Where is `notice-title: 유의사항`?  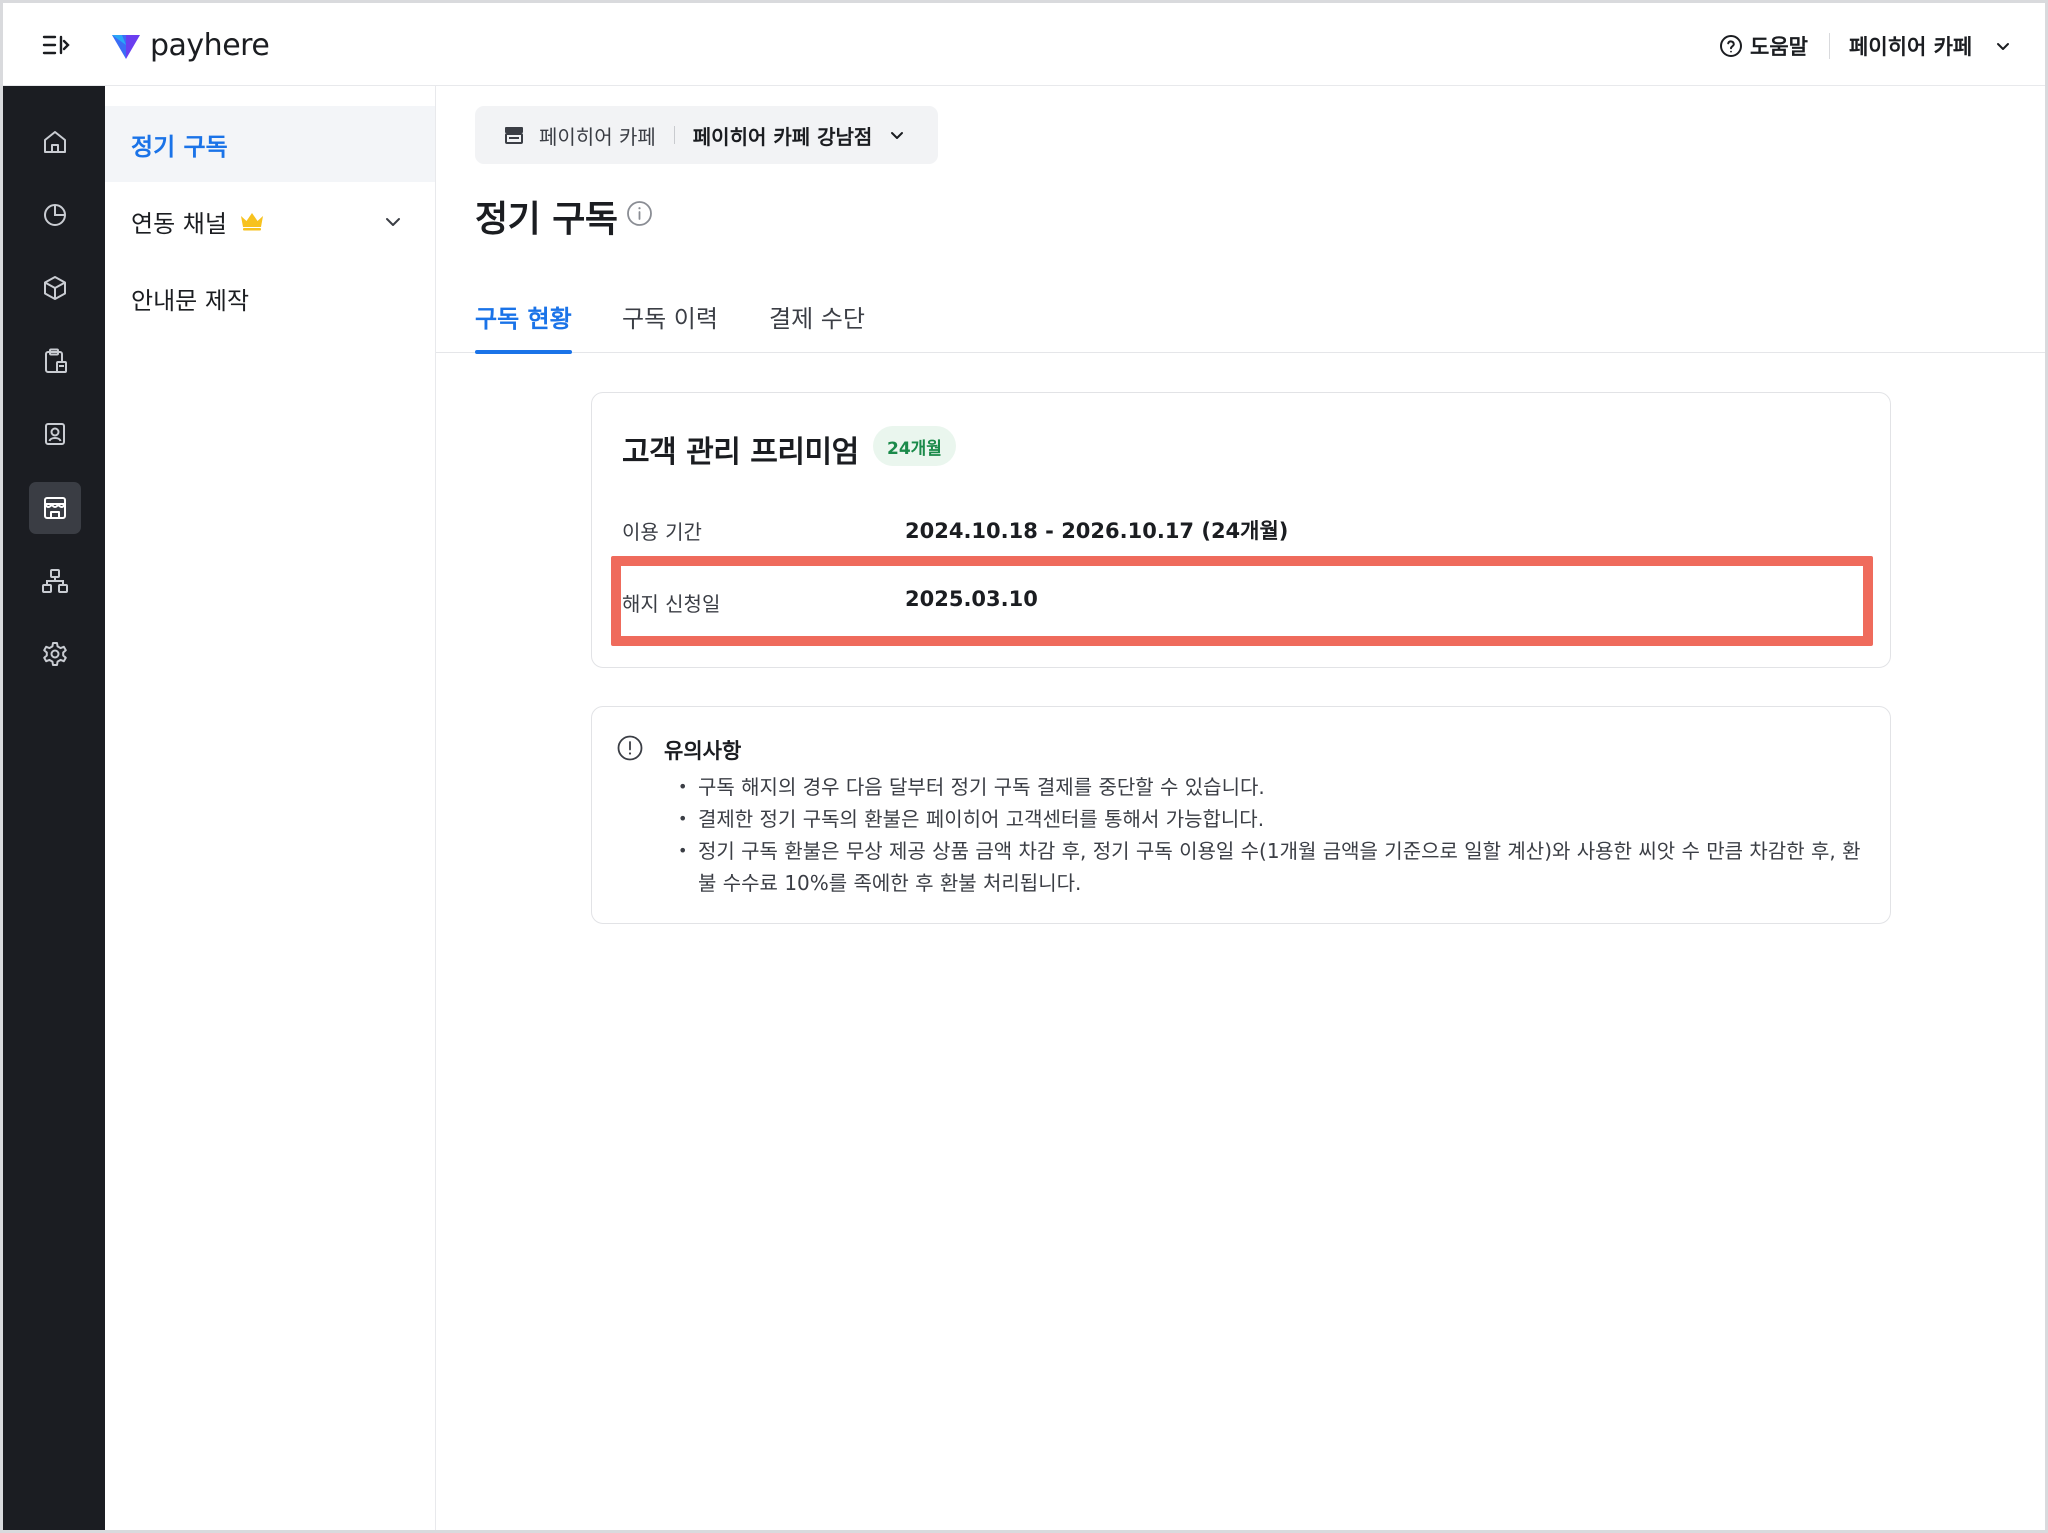 notice-title: 유의사항 is located at coordinates (703, 751).